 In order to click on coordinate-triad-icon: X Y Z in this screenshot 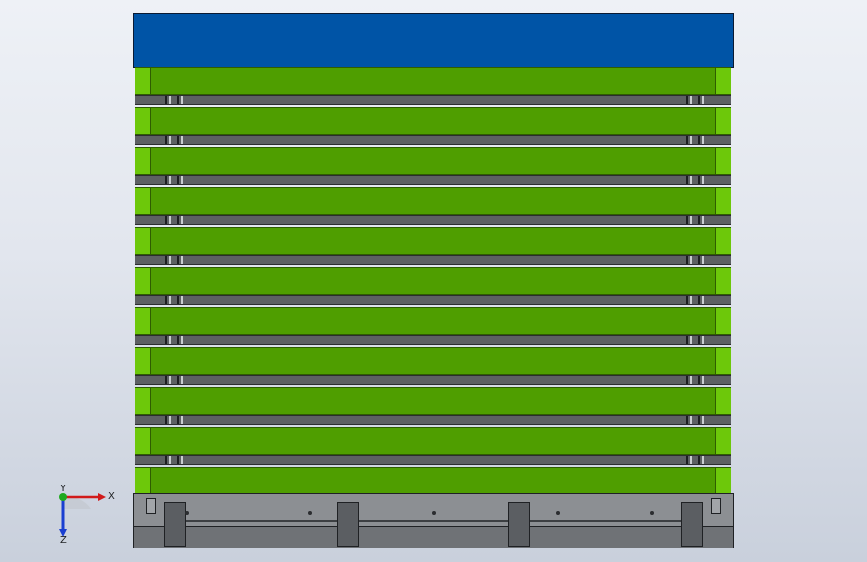, I will do `click(85, 515)`.